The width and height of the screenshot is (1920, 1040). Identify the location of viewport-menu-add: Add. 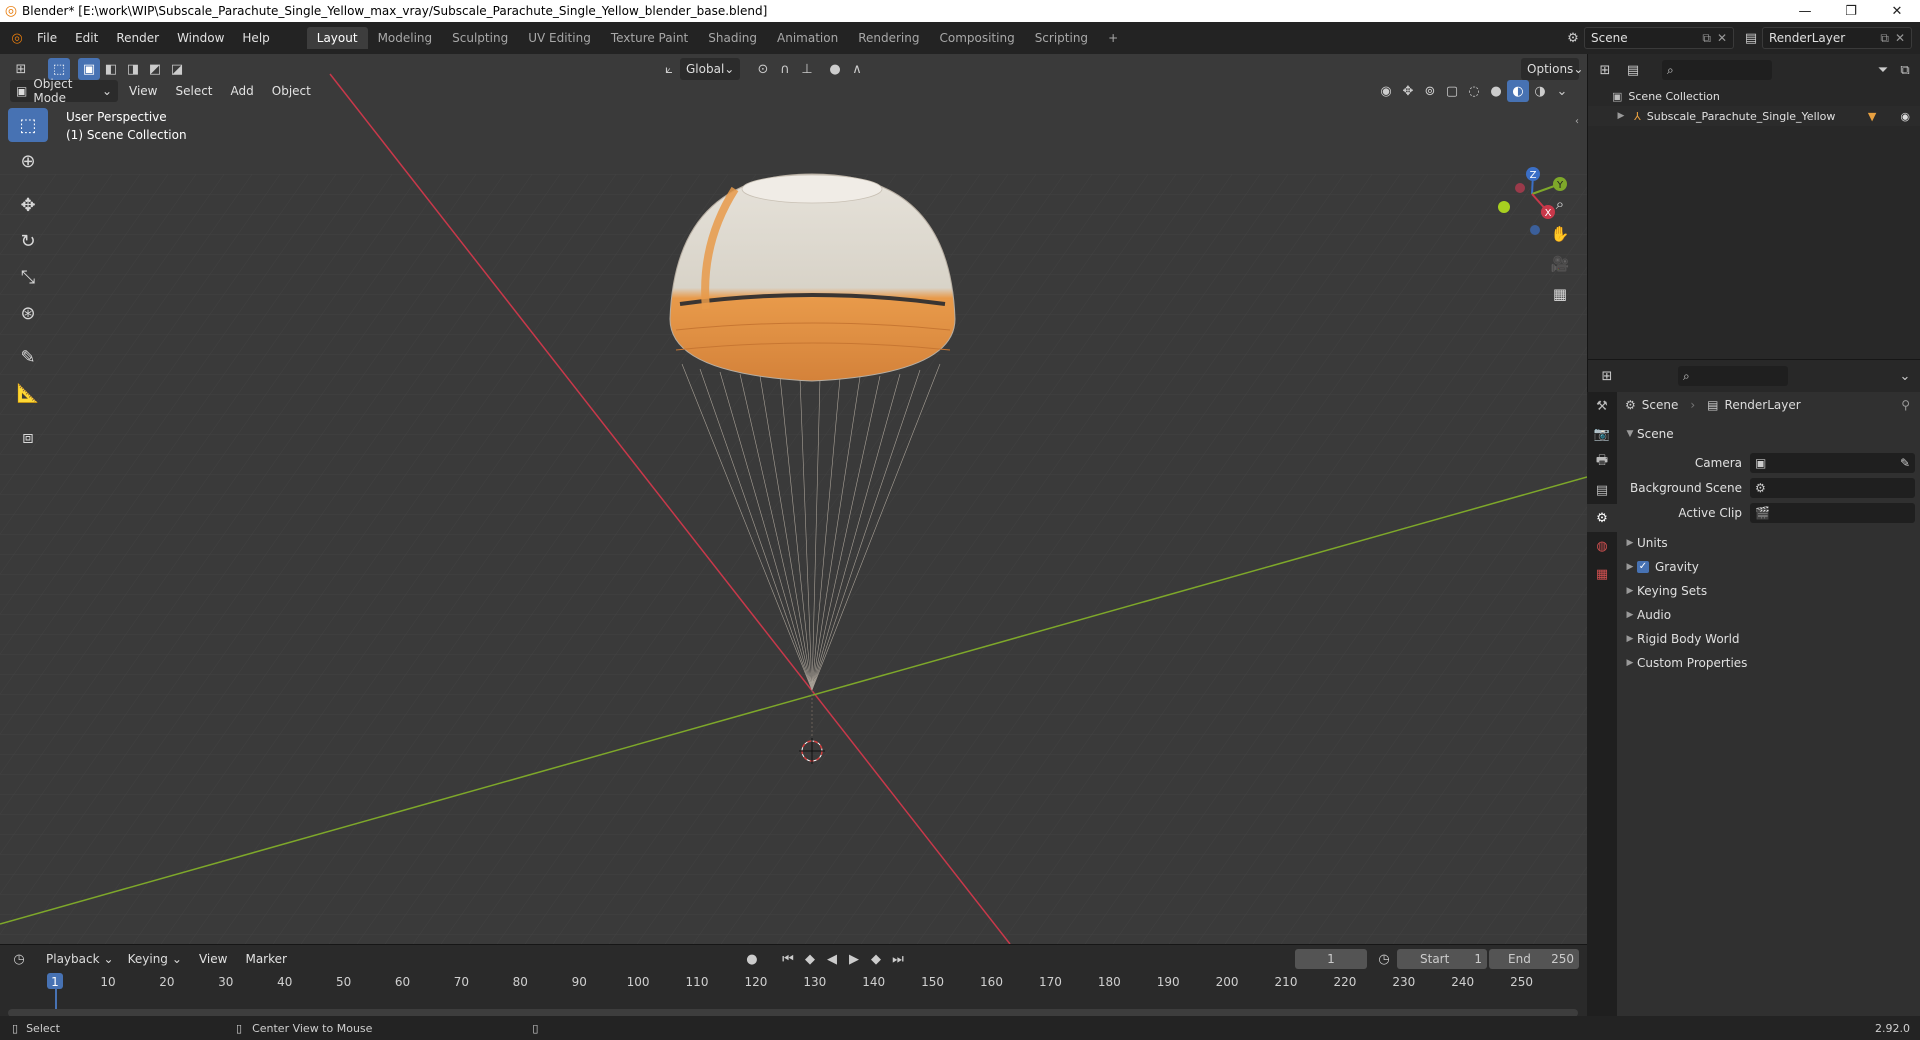
(242, 91).